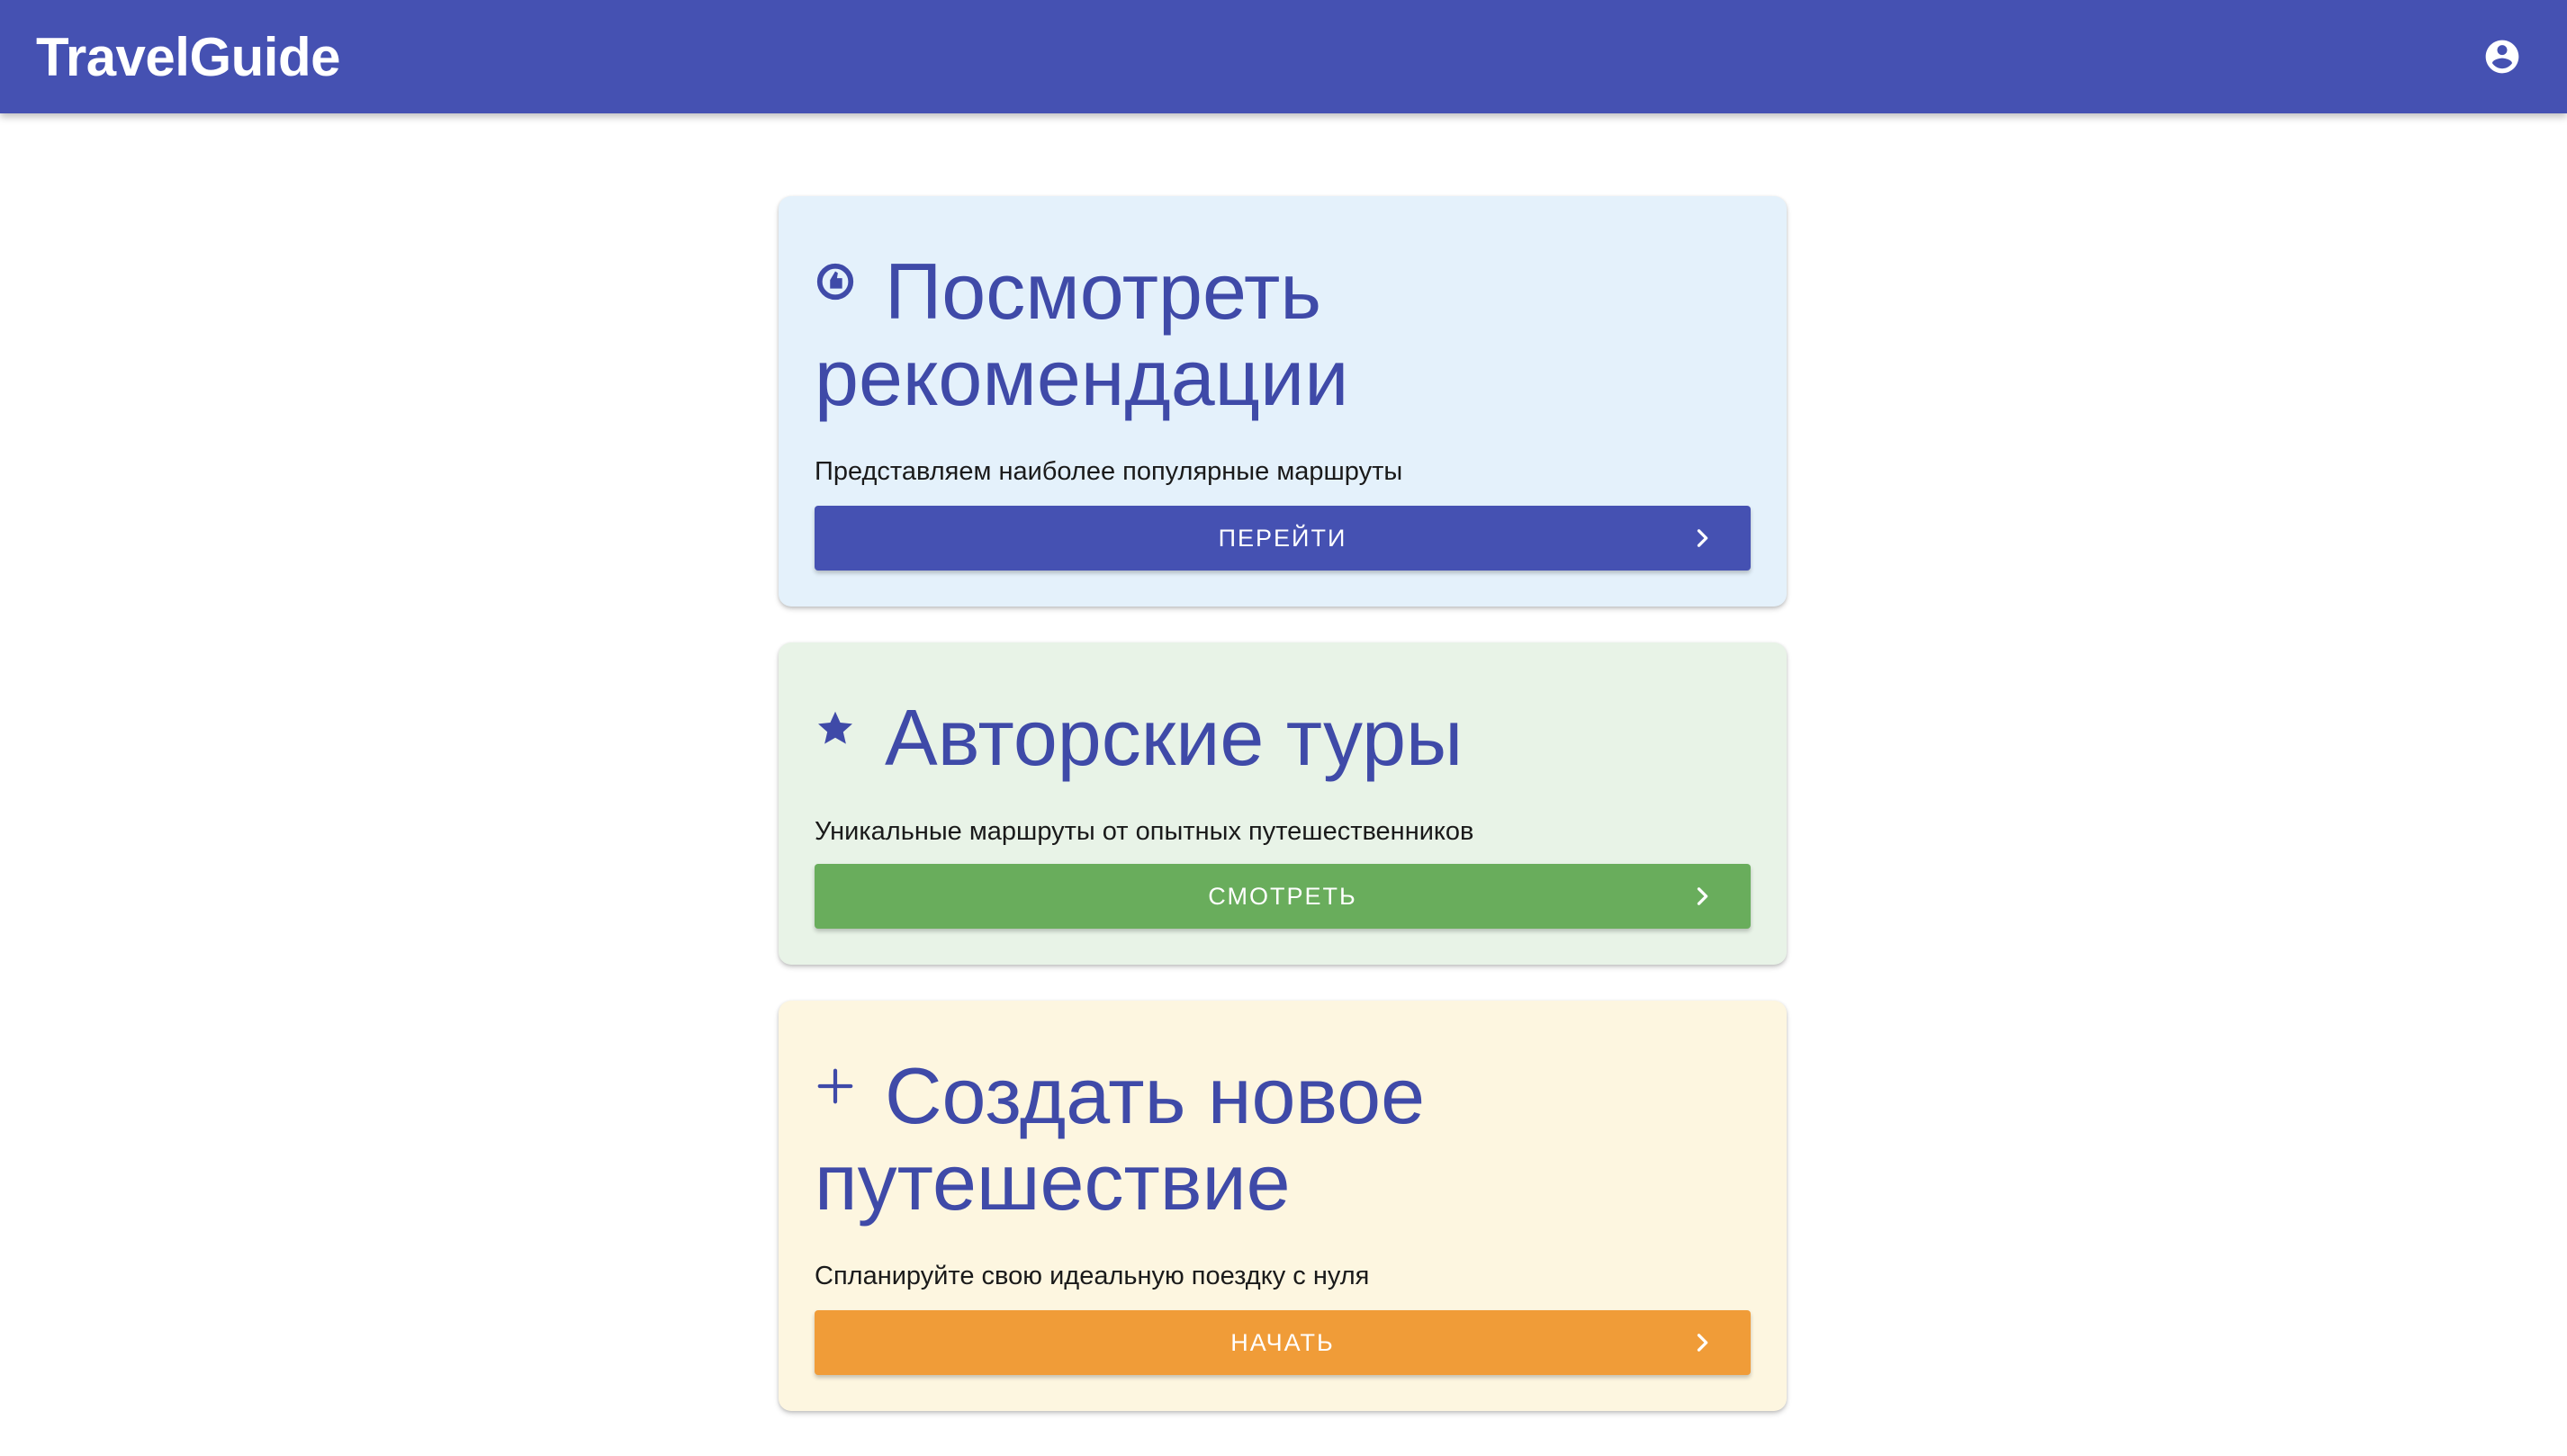  What do you see at coordinates (835, 1070) in the screenshot?
I see `plus-icon` at bounding box center [835, 1070].